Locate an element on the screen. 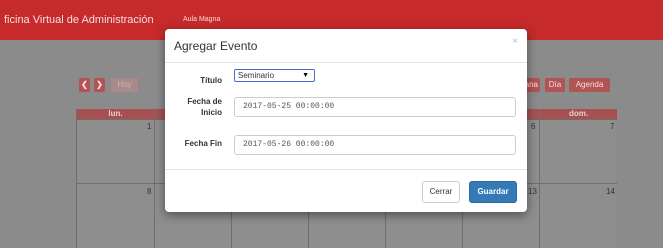 This screenshot has height=248, width=663. calendar-next-button: ❯ is located at coordinates (99, 85).